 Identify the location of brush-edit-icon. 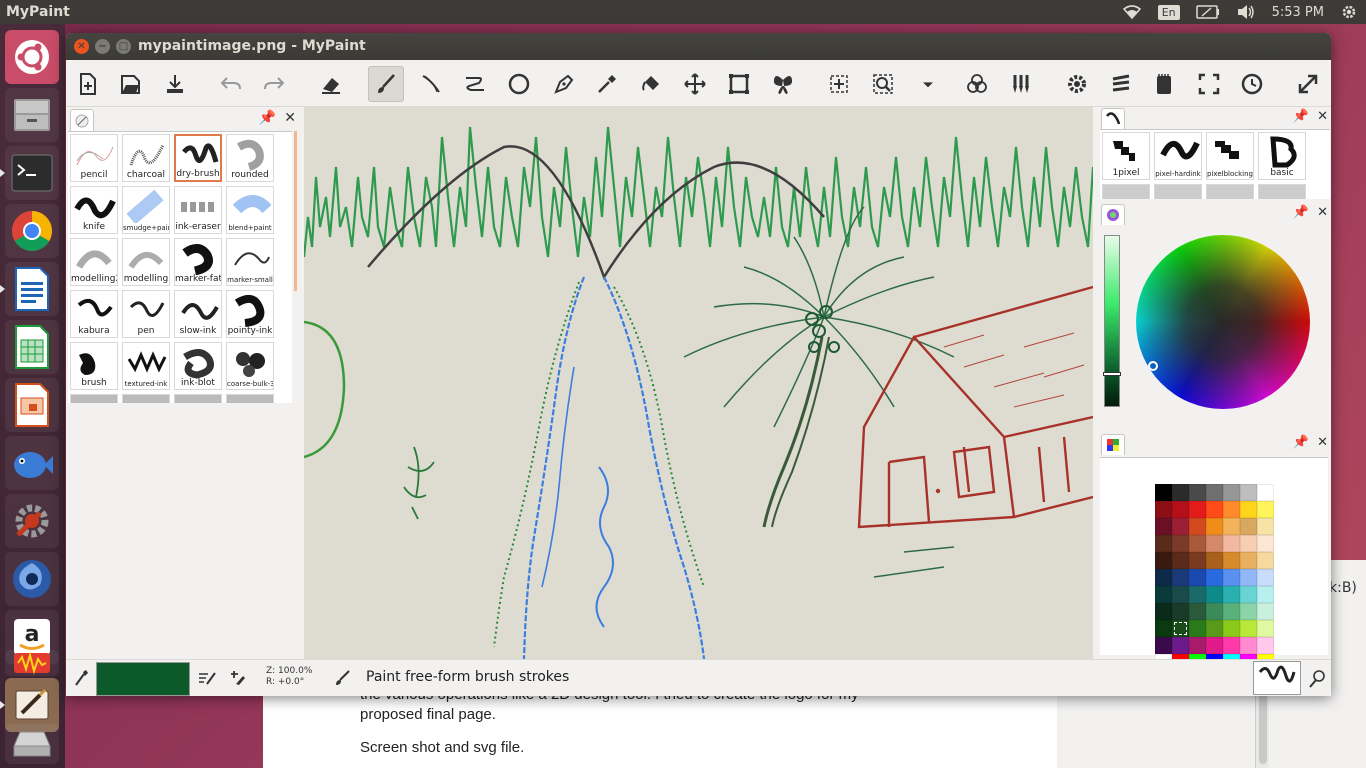
(207, 680).